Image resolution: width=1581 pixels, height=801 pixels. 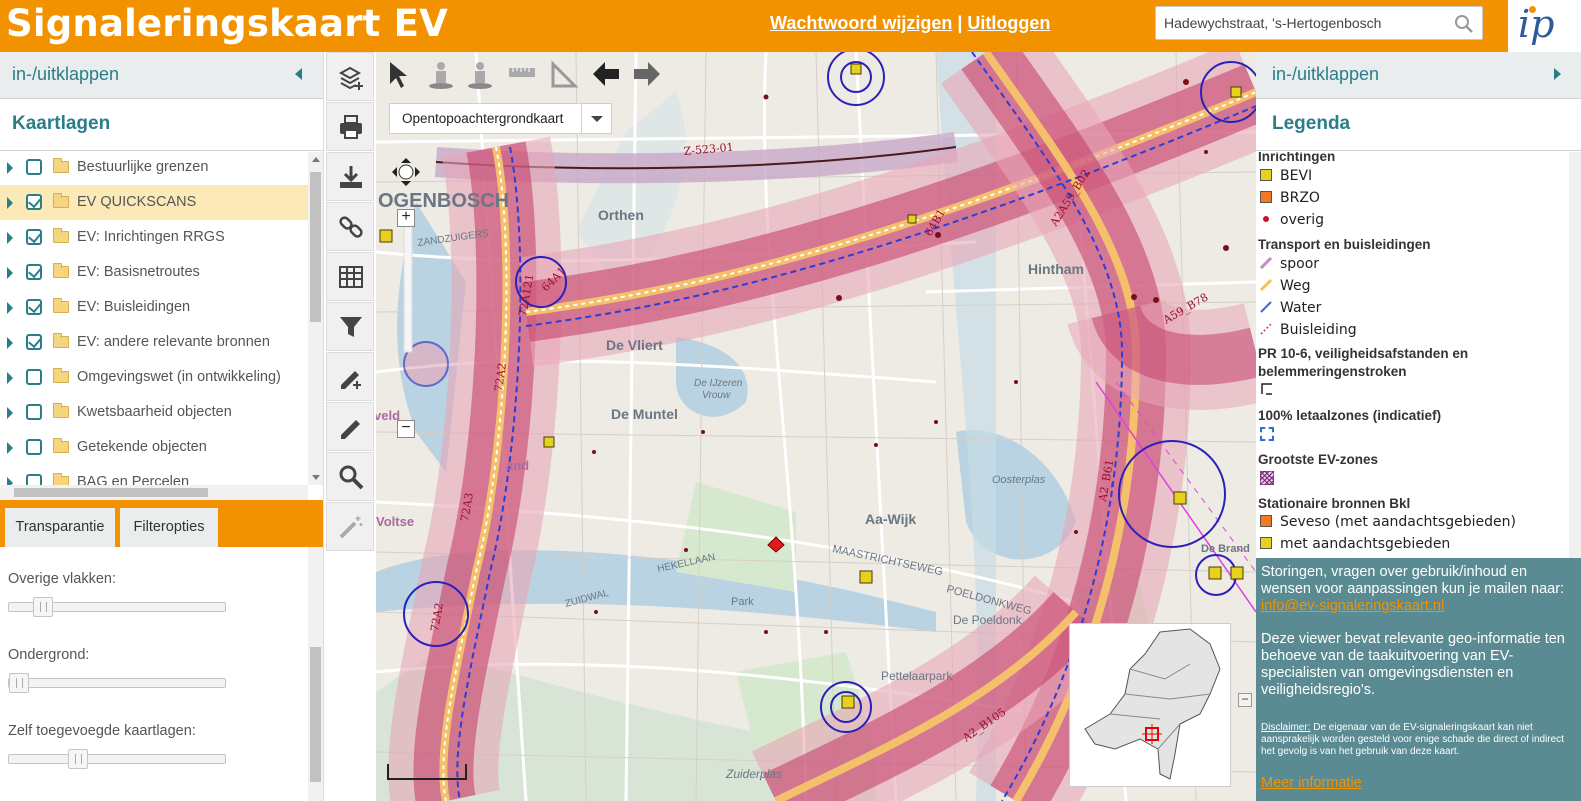 I want to click on scroll-down-icon, so click(x=316, y=477).